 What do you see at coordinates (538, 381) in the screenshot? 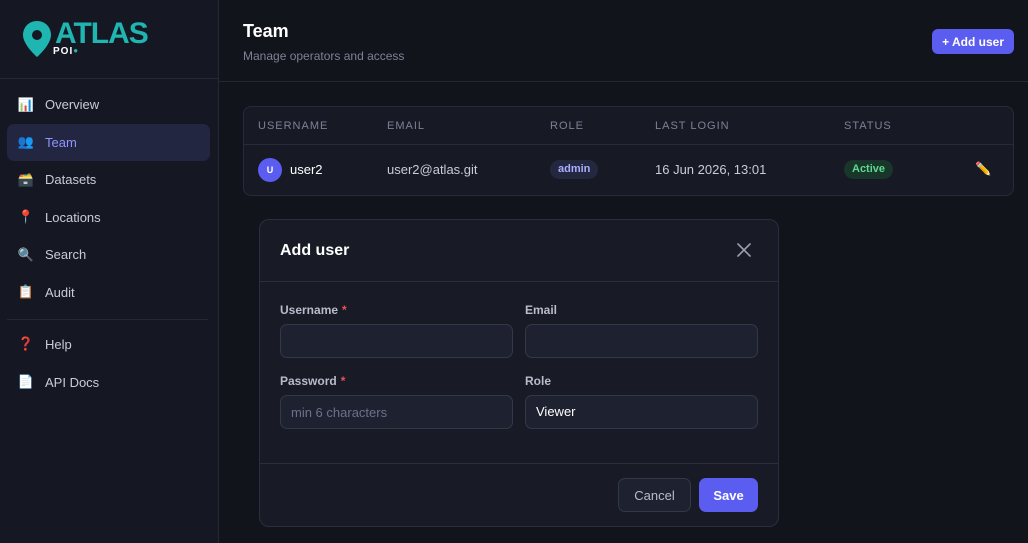
I see `role-label: Role` at bounding box center [538, 381].